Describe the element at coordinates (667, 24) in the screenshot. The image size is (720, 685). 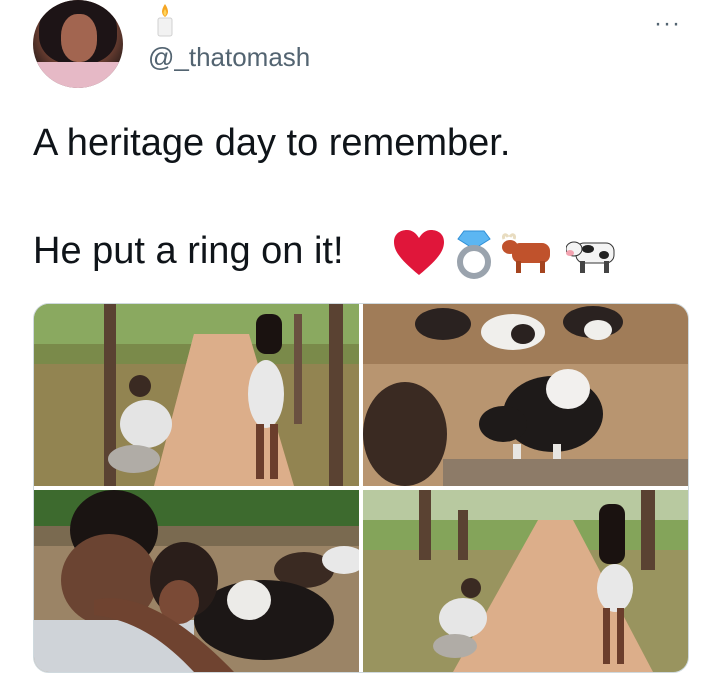
I see `more-options-button: ···` at that location.